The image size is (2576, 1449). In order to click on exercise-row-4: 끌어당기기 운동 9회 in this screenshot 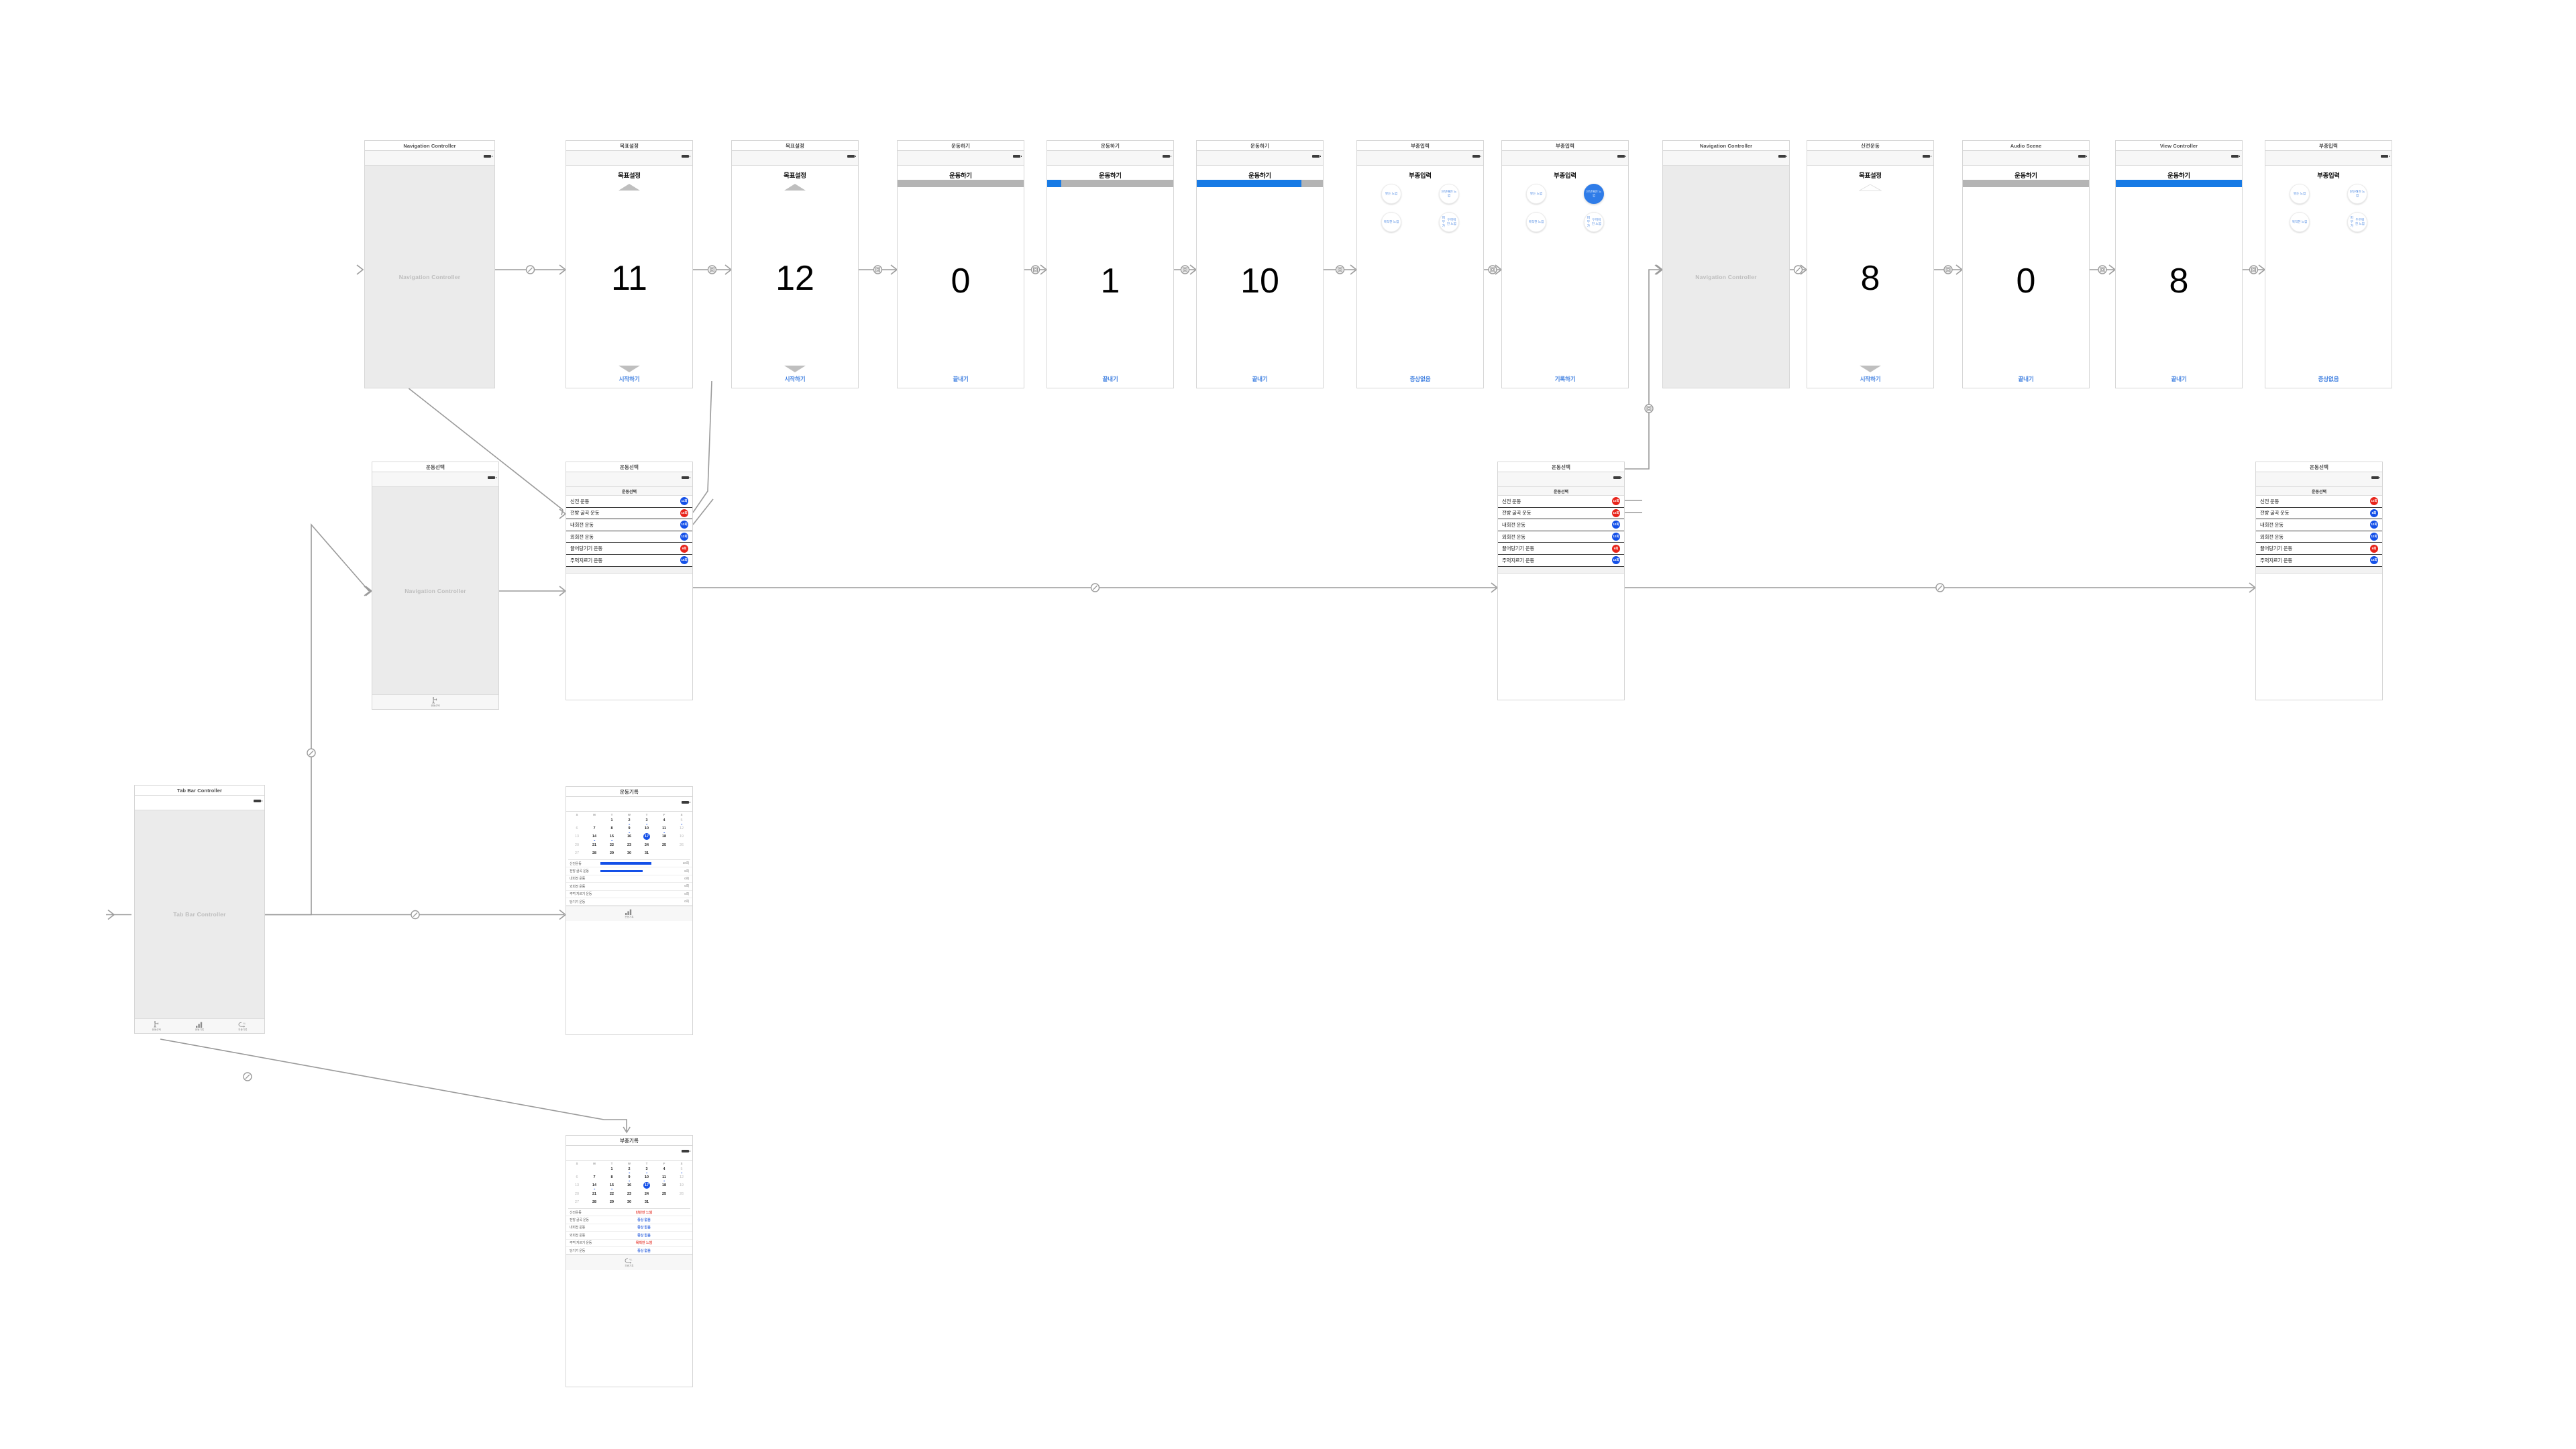, I will do `click(629, 549)`.